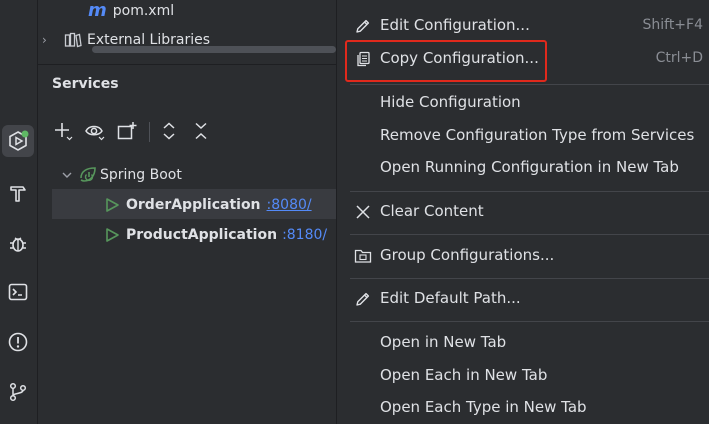  I want to click on tree-item-order-application: OrderApplication :8080/, so click(208, 205).